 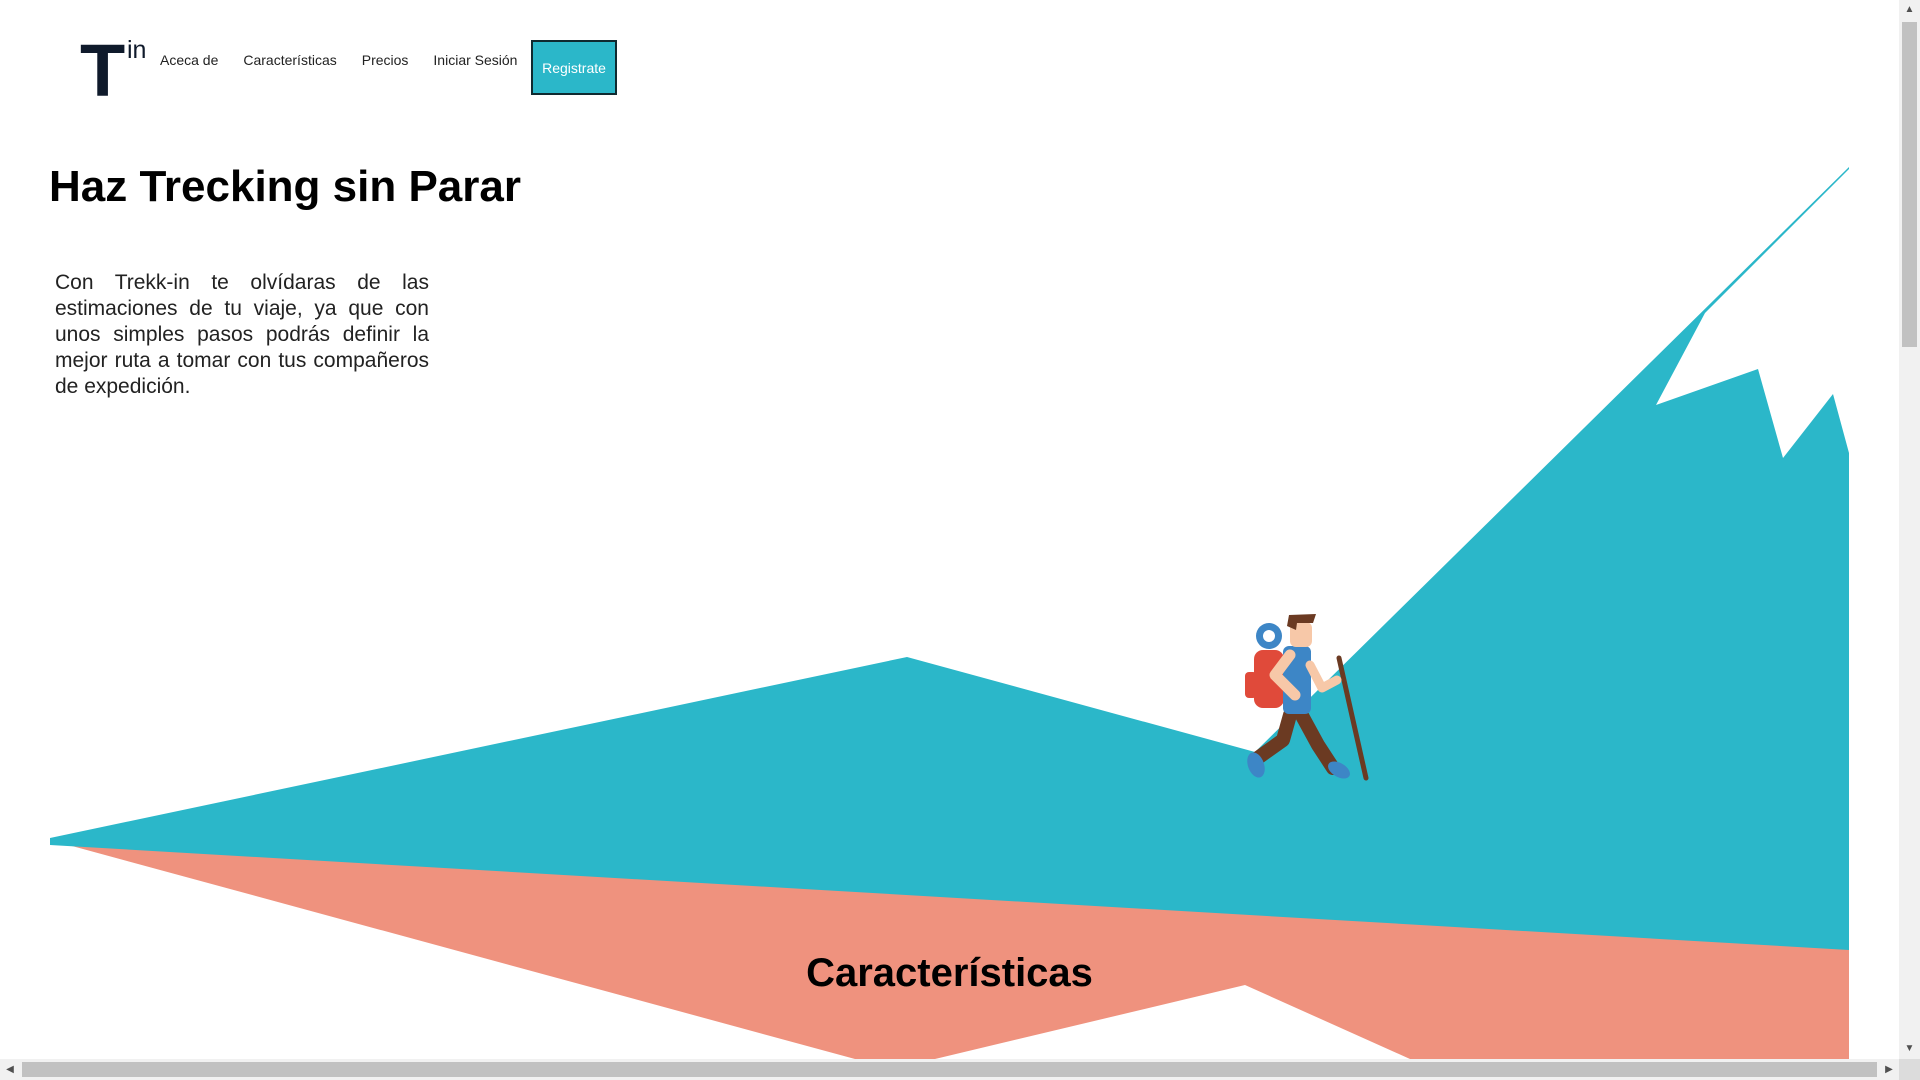 What do you see at coordinates (1909, 1069) in the screenshot?
I see `scrollbar-corner` at bounding box center [1909, 1069].